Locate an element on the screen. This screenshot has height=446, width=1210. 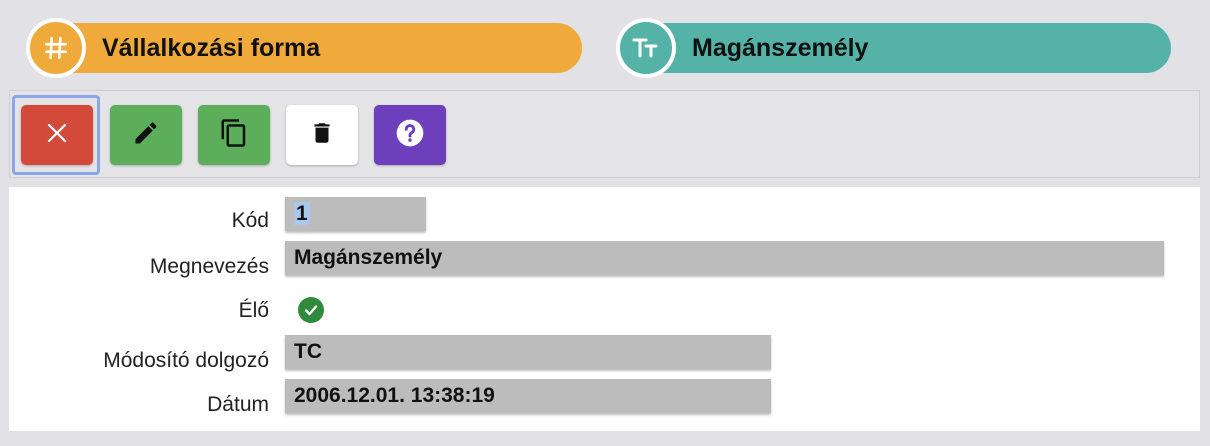
pencil-icon is located at coordinates (146, 135).